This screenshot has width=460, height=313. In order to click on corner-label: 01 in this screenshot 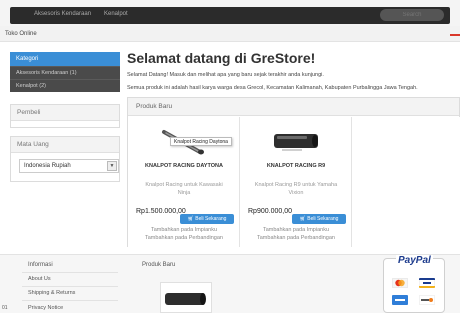, I will do `click(5, 308)`.